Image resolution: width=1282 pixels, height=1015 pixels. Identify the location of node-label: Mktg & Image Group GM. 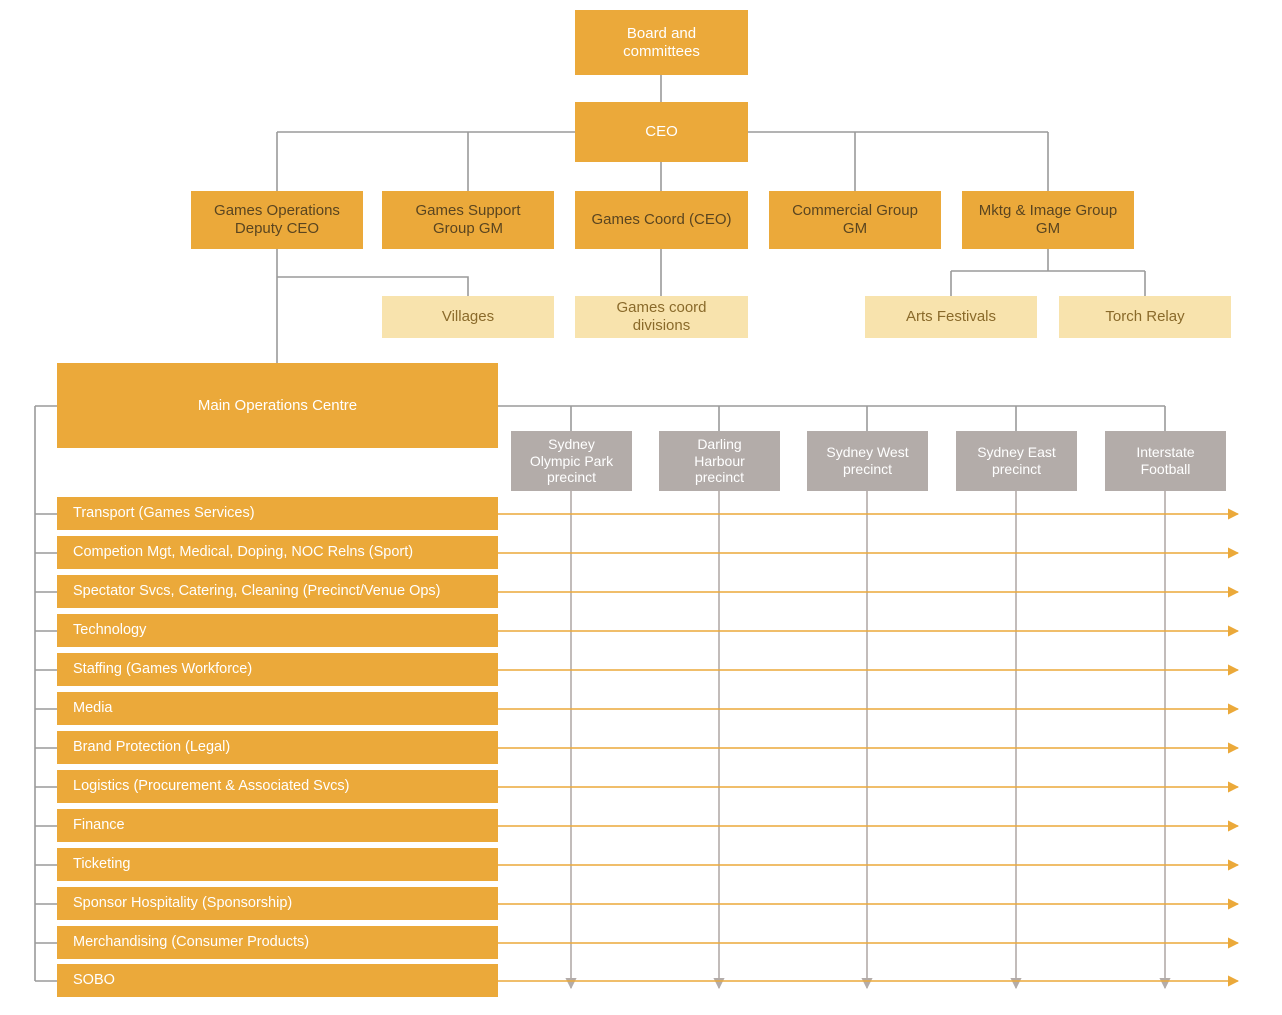
(1048, 219).